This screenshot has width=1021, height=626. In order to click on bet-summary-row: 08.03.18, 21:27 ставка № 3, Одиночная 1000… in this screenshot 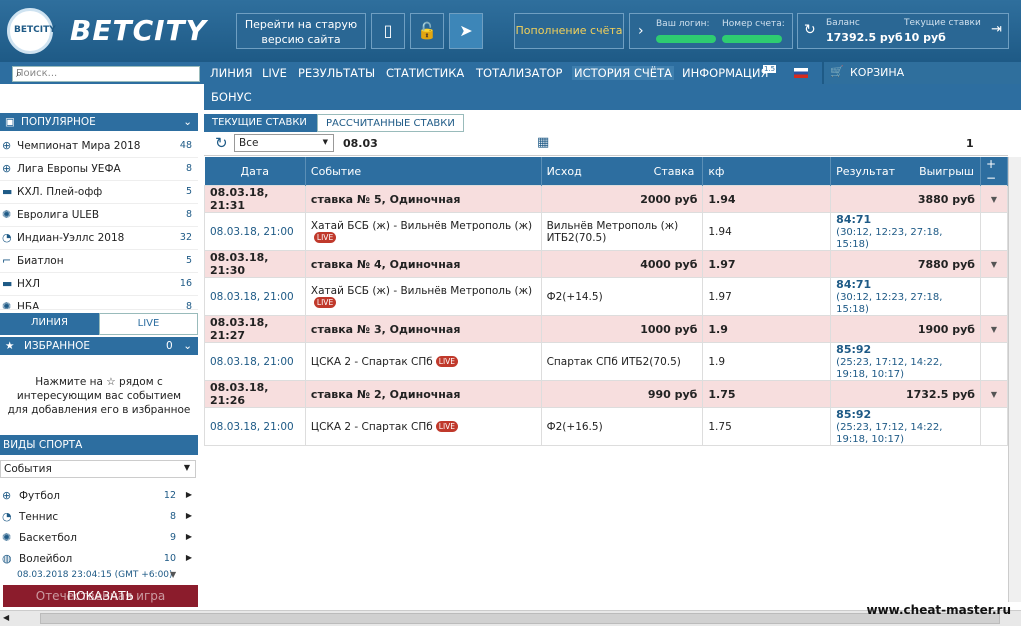, I will do `click(606, 329)`.